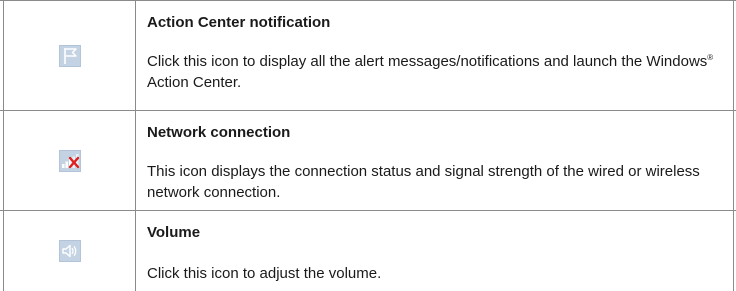 This screenshot has width=736, height=291. What do you see at coordinates (710, 57) in the screenshot?
I see `registered-mark: ®` at bounding box center [710, 57].